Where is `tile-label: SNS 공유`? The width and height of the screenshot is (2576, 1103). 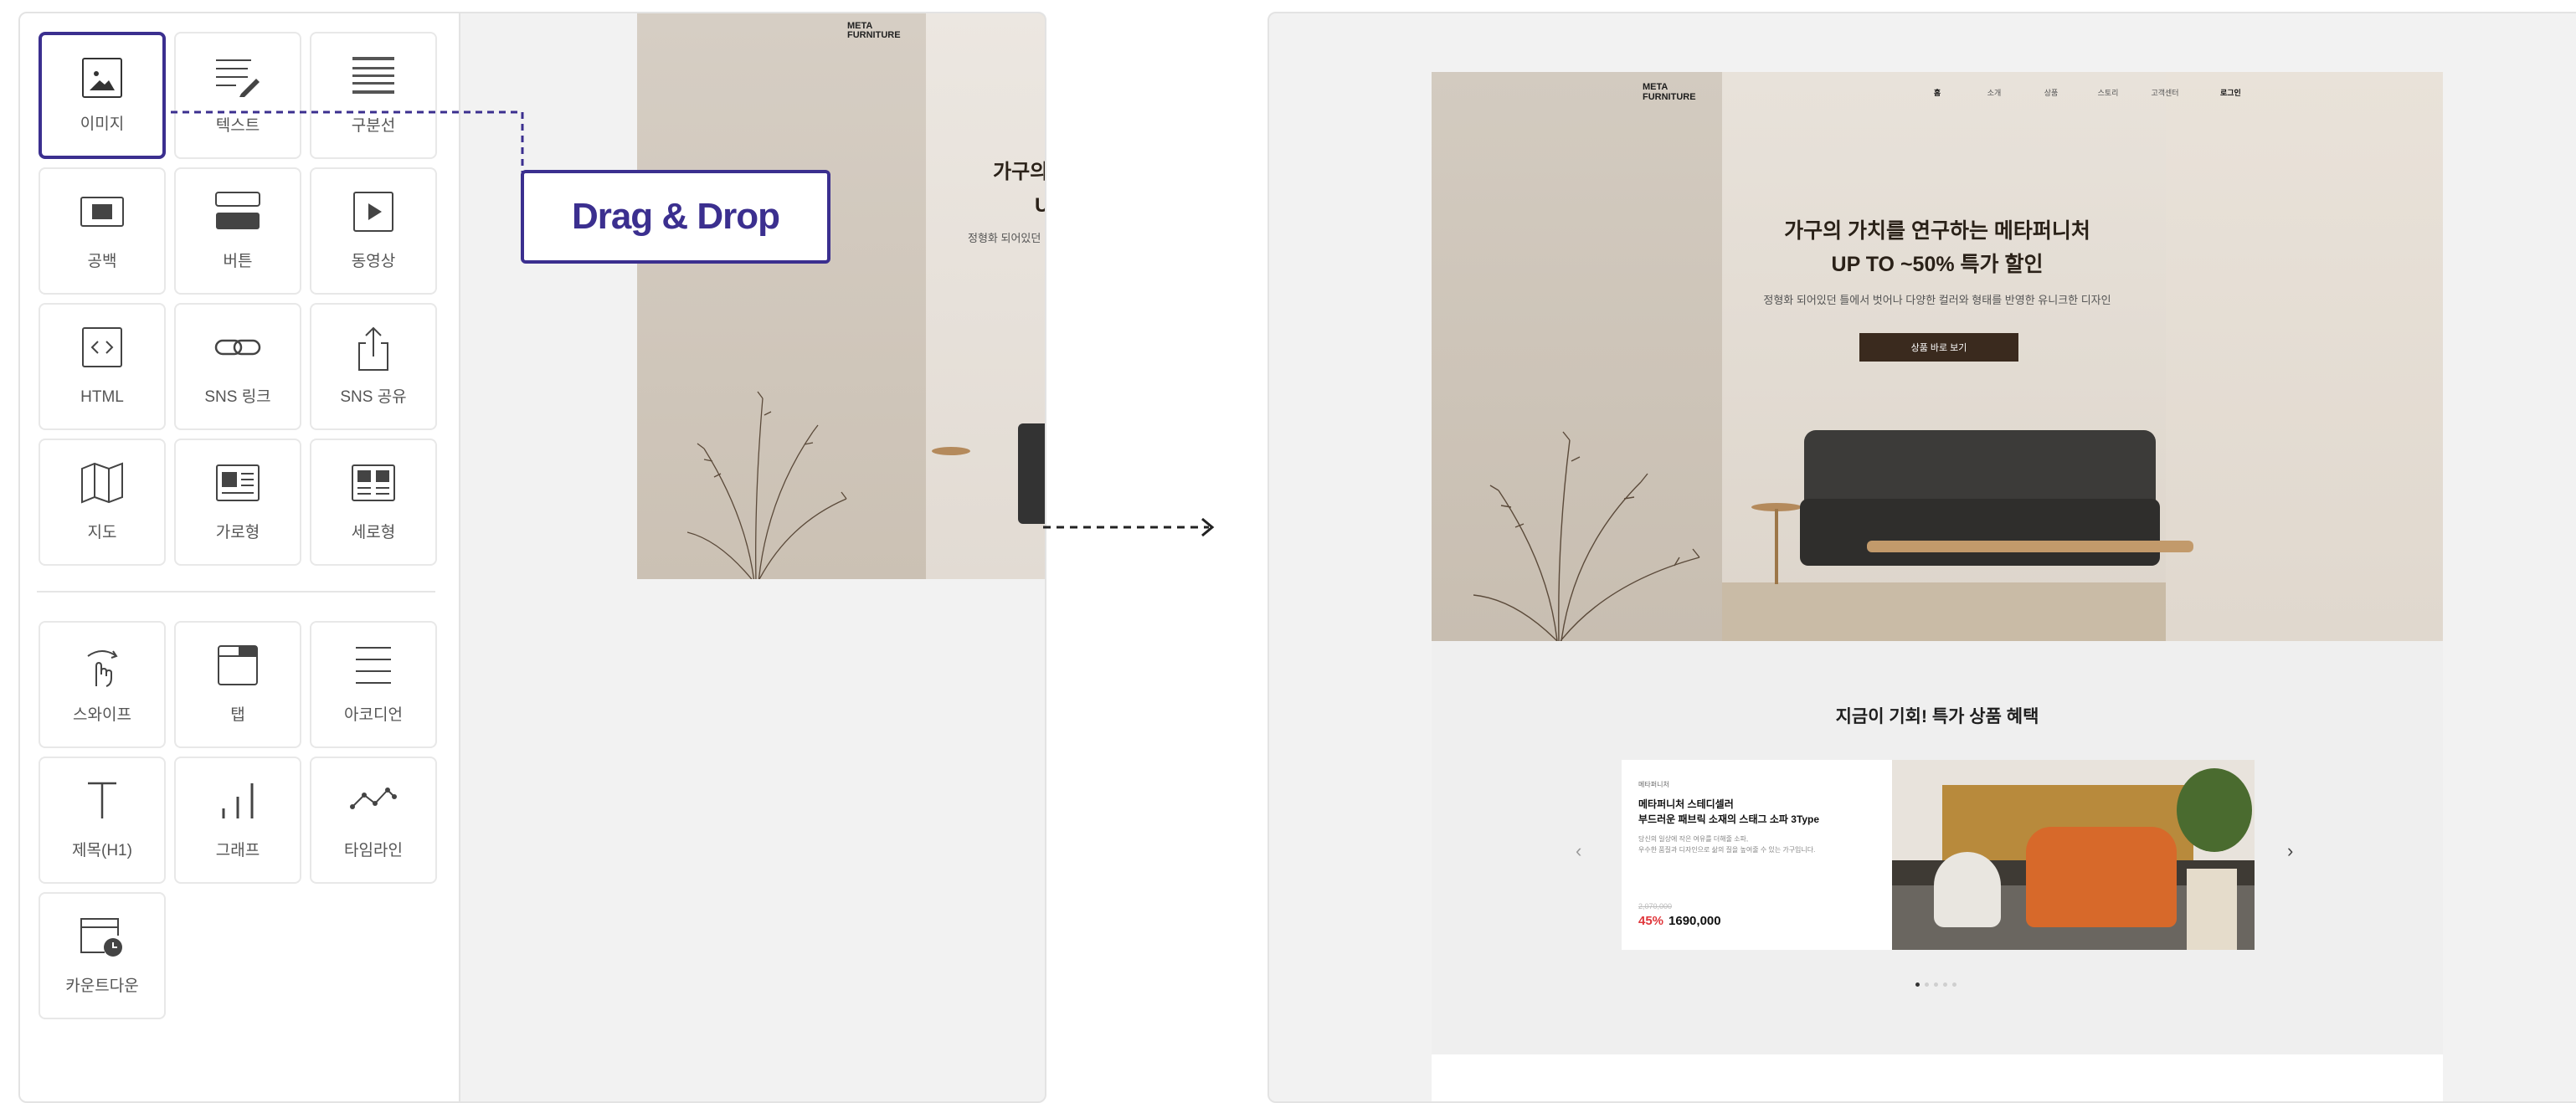 tile-label: SNS 공유 is located at coordinates (374, 397).